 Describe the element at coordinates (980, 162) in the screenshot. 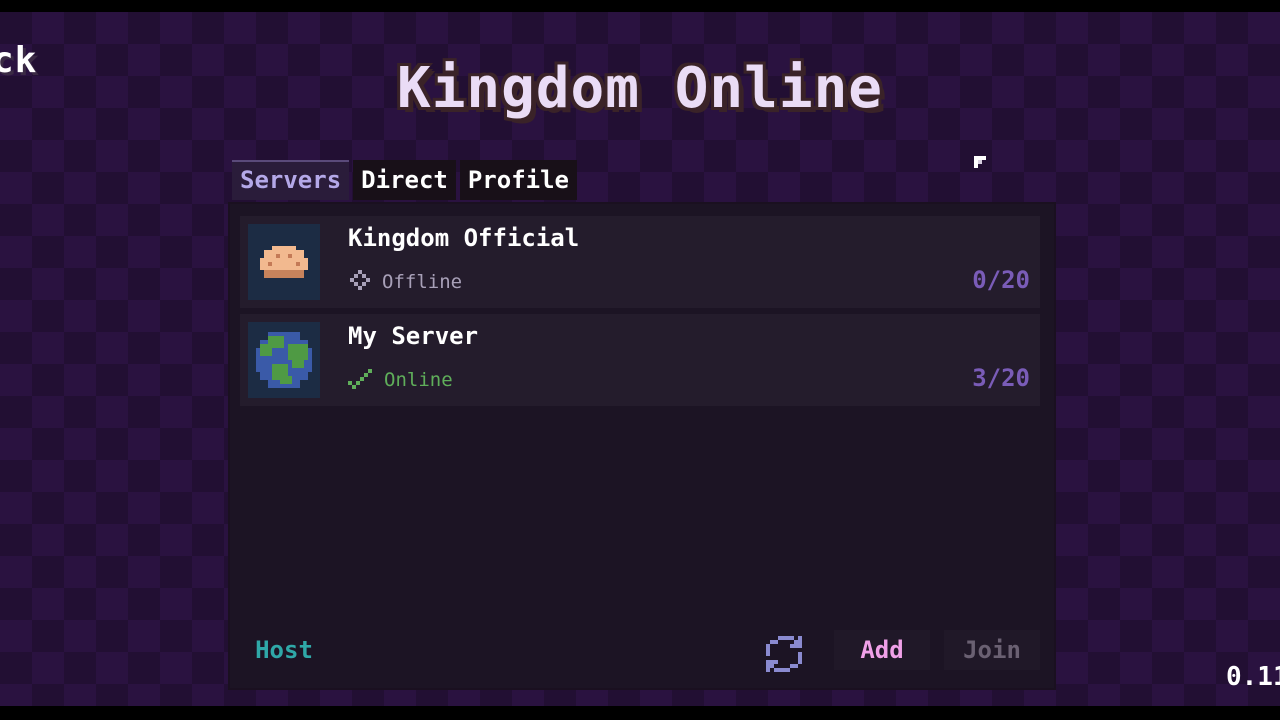

I see `mouse-cursor-icon` at that location.